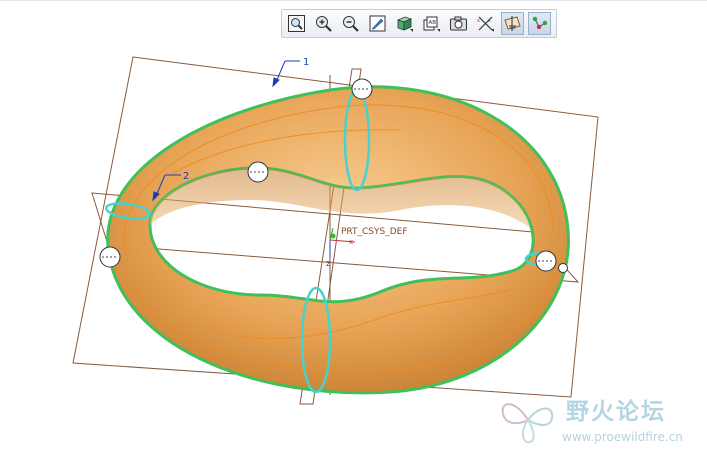 This screenshot has width=707, height=457. I want to click on note-label-1: 1, so click(306, 62).